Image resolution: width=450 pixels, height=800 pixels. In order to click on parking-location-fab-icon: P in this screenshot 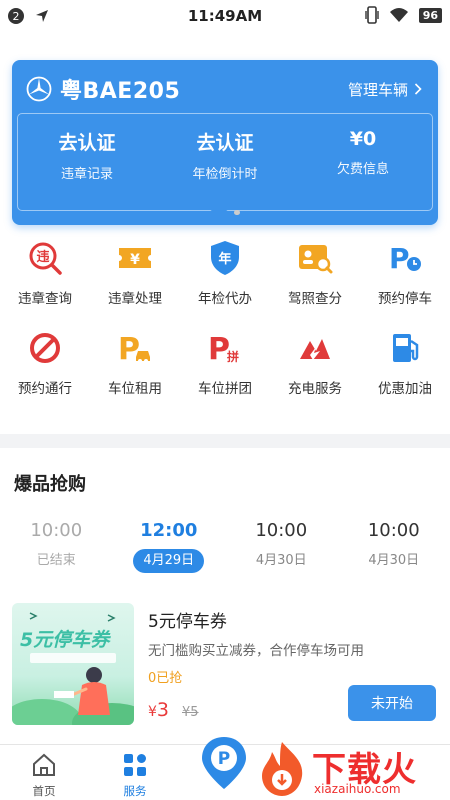, I will do `click(224, 763)`.